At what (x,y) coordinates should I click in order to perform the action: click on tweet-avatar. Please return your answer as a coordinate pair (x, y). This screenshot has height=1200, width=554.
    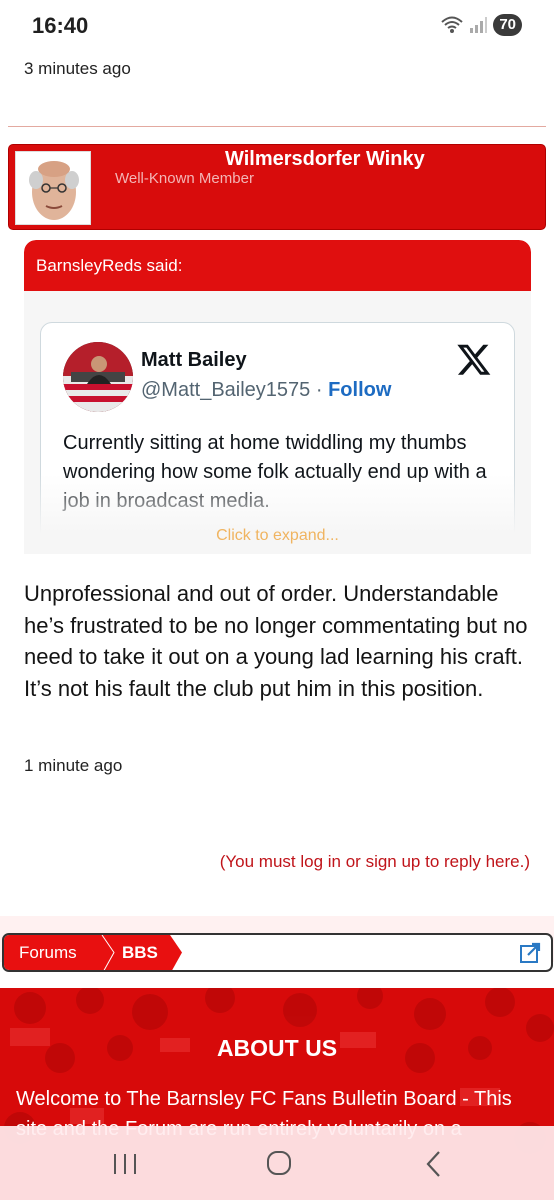
    Looking at the image, I should click on (98, 377).